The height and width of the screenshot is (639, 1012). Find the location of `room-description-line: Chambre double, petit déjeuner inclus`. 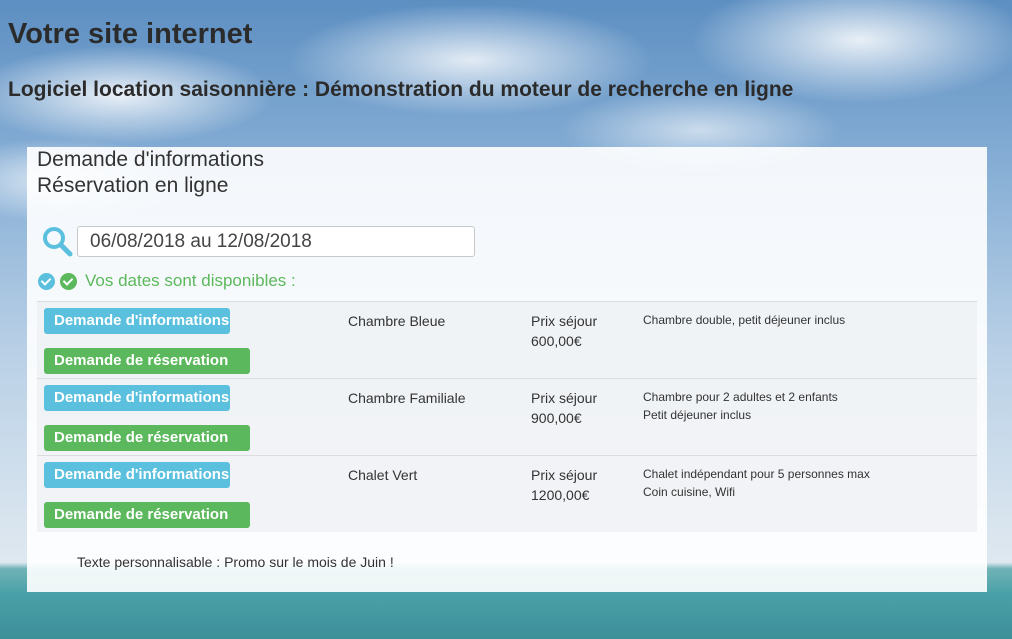

room-description-line: Chambre double, petit déjeuner inclus is located at coordinates (744, 320).